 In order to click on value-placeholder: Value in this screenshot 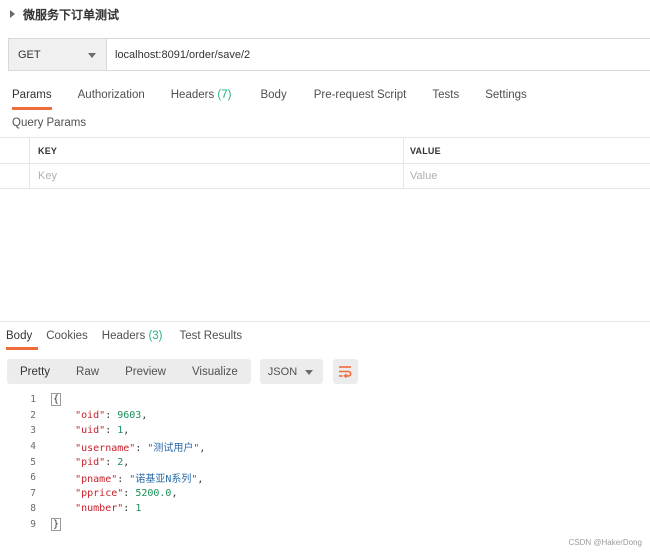, I will do `click(424, 176)`.